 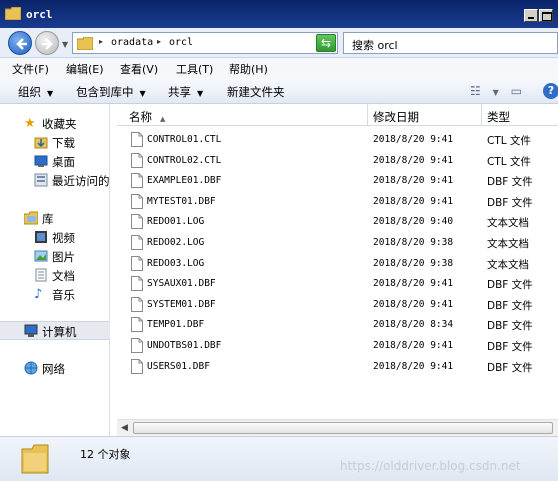 I want to click on sidebar-item-documents: 文档, so click(x=55, y=275).